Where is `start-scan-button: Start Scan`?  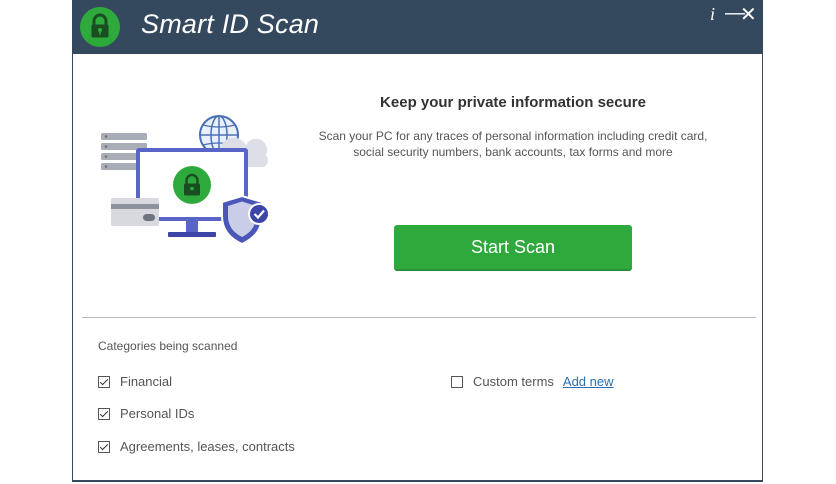
start-scan-button: Start Scan is located at coordinates (513, 248).